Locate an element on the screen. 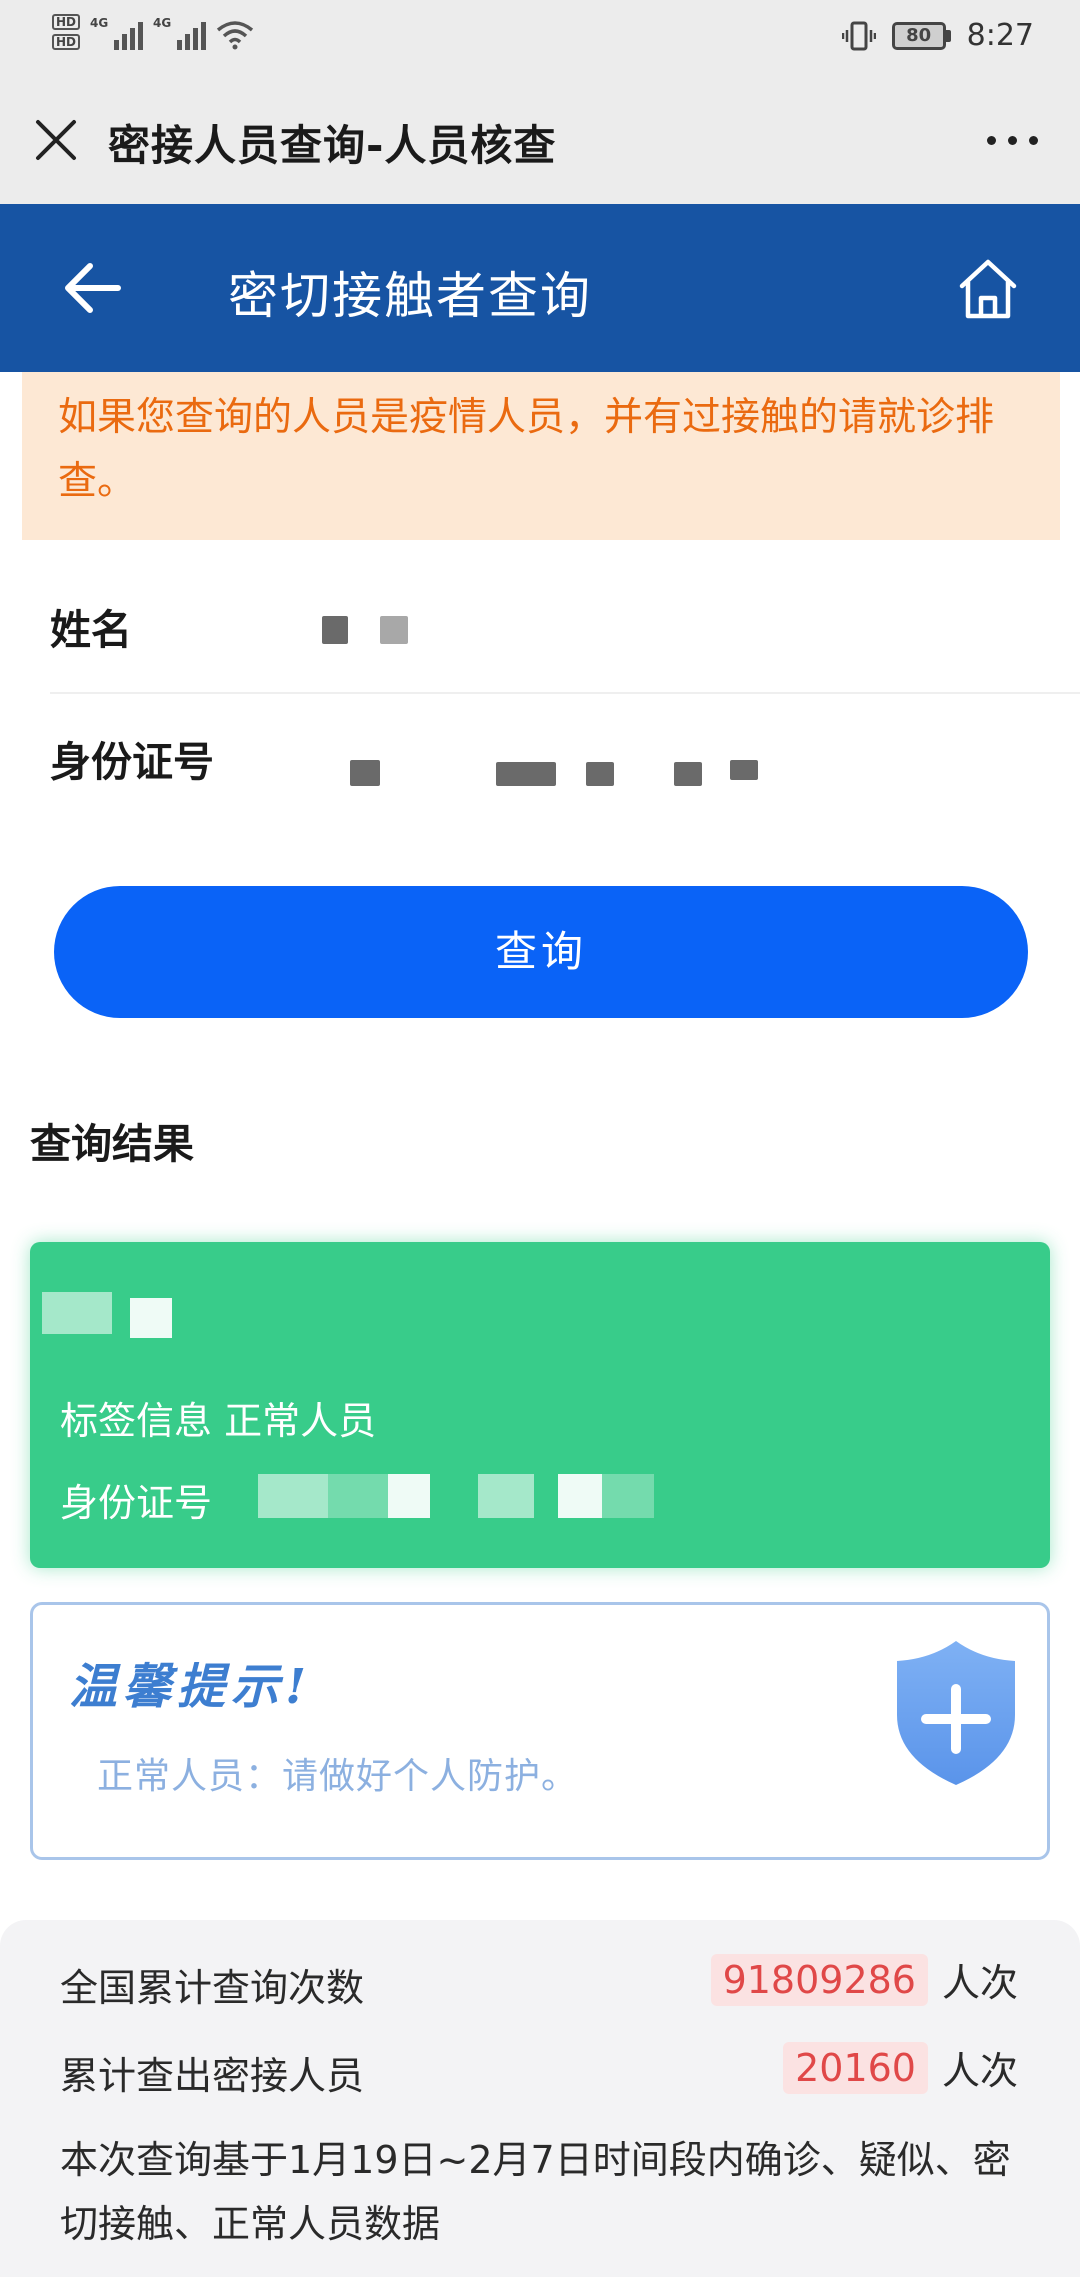 The width and height of the screenshot is (1080, 2277). total-query-label: 全国累计查询次数 is located at coordinates (212, 1988).